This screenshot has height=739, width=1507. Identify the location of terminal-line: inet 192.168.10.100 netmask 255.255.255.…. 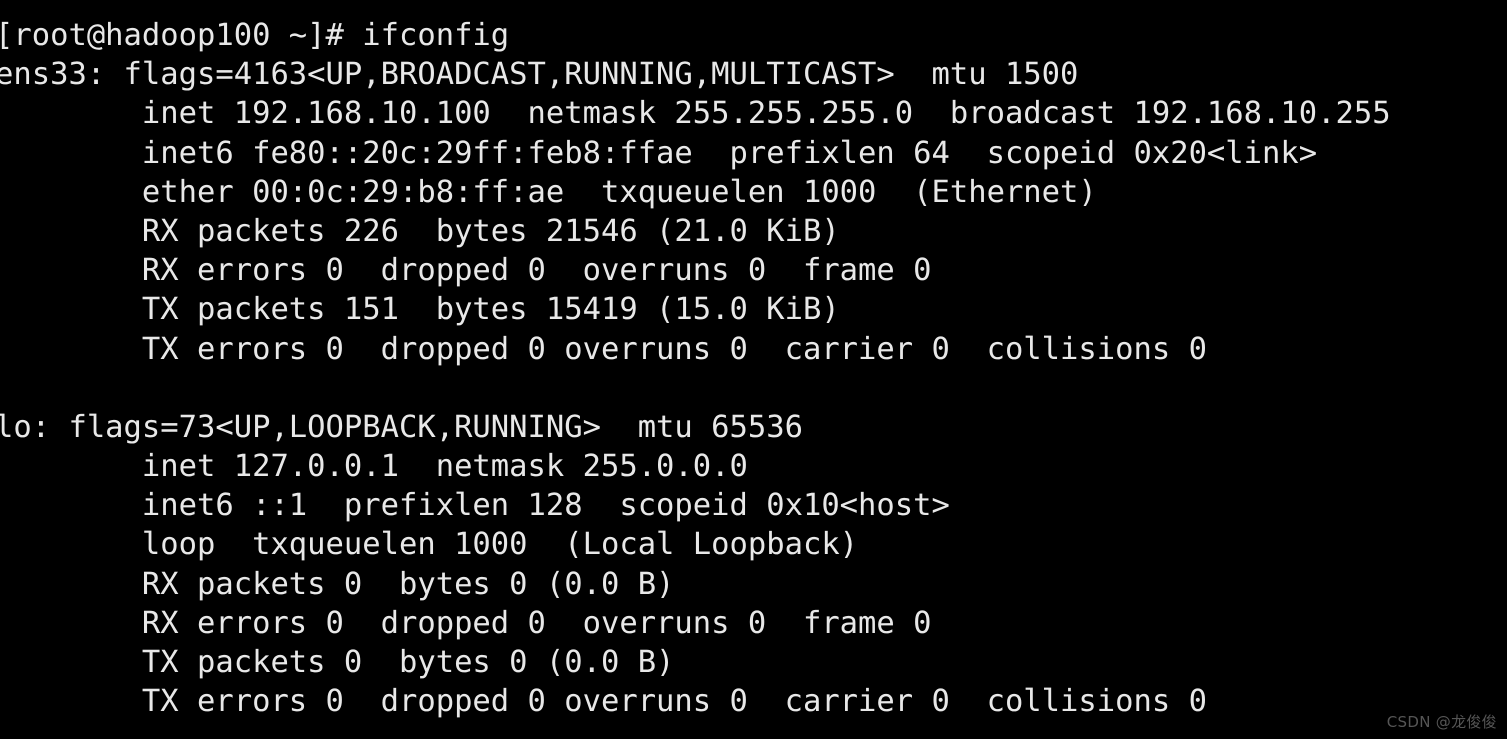
(695, 114).